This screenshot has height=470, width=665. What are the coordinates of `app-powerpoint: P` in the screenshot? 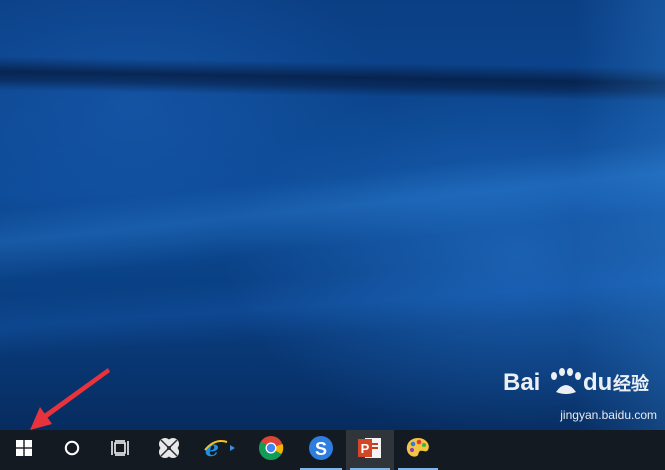 It's located at (370, 450).